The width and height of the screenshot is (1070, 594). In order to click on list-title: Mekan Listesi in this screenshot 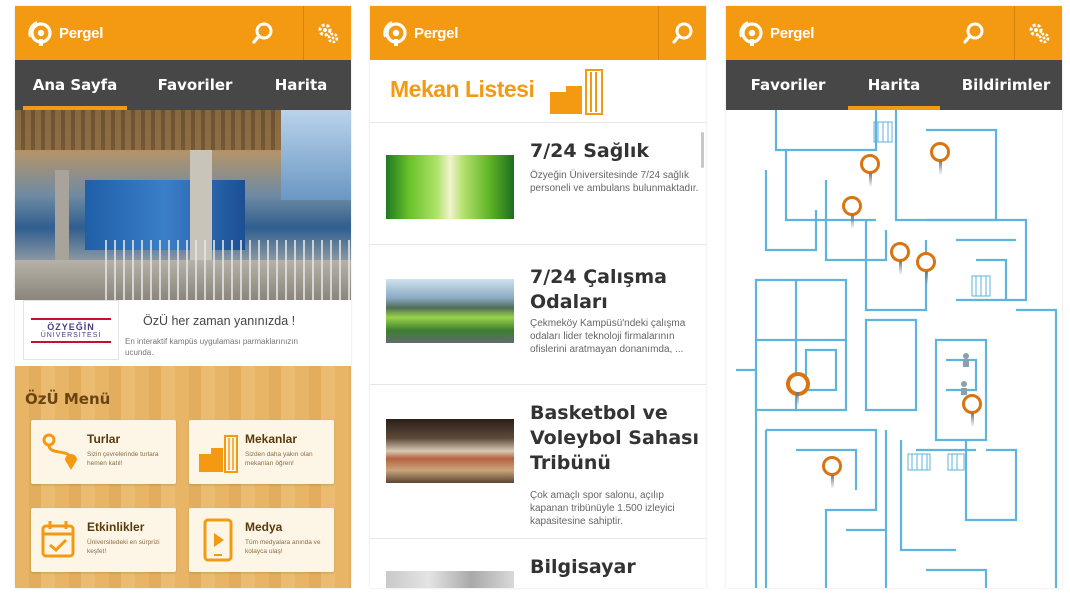, I will do `click(462, 89)`.